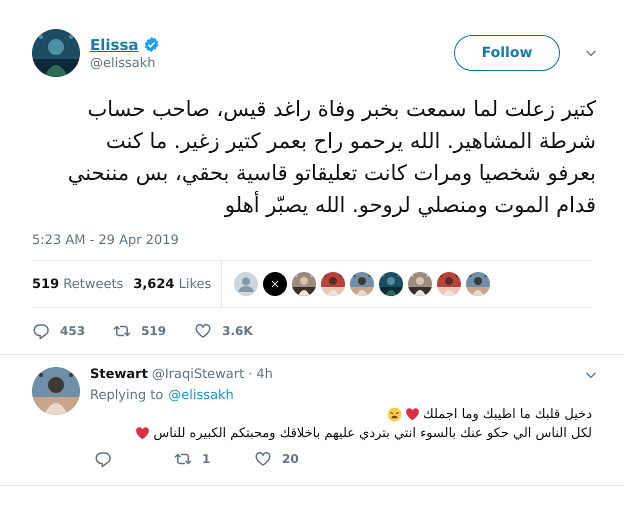 Image resolution: width=624 pixels, height=515 pixels. I want to click on x-avatar-icon, so click(275, 284).